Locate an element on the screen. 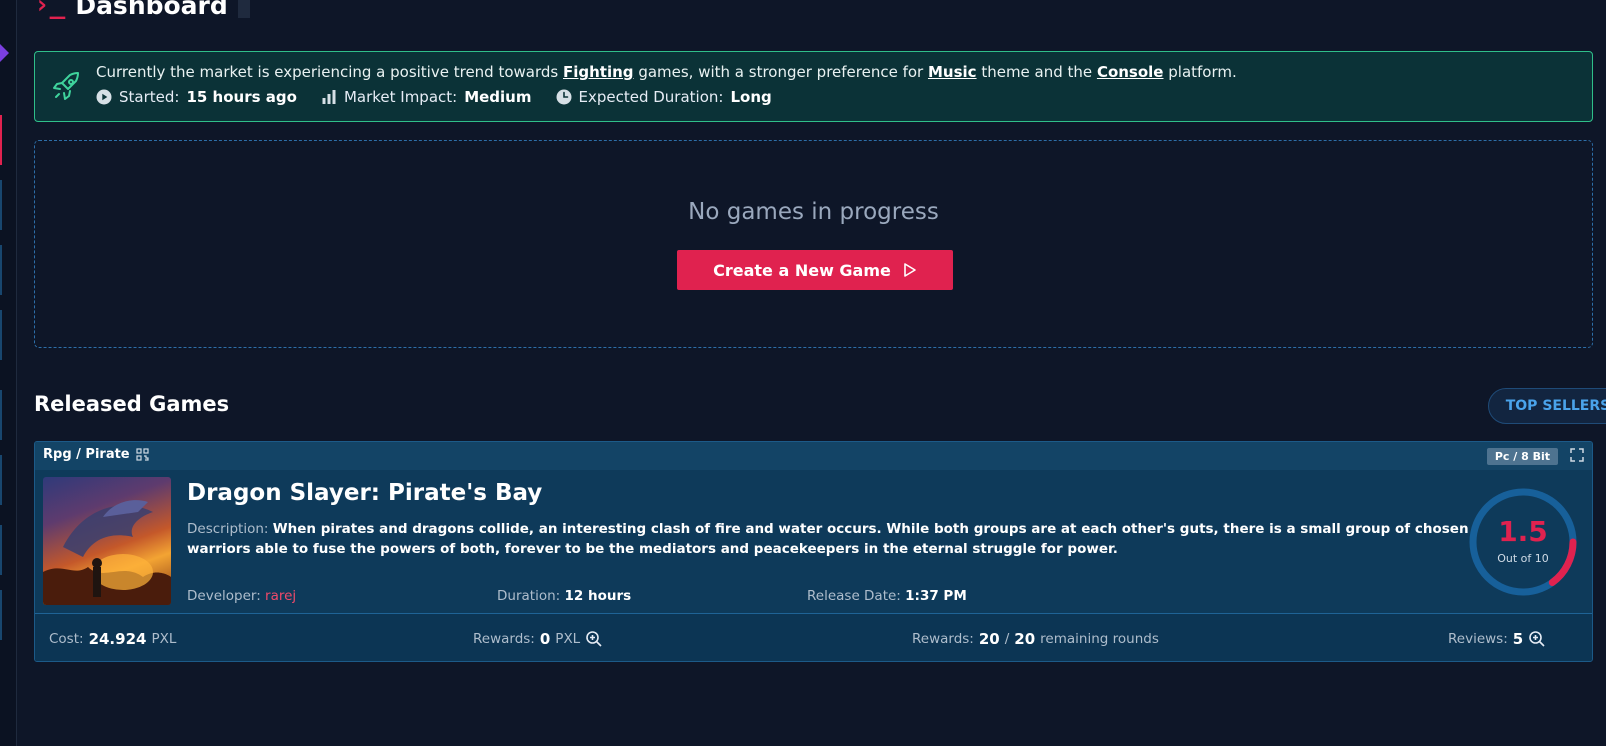  developer-link: rarej is located at coordinates (280, 596).